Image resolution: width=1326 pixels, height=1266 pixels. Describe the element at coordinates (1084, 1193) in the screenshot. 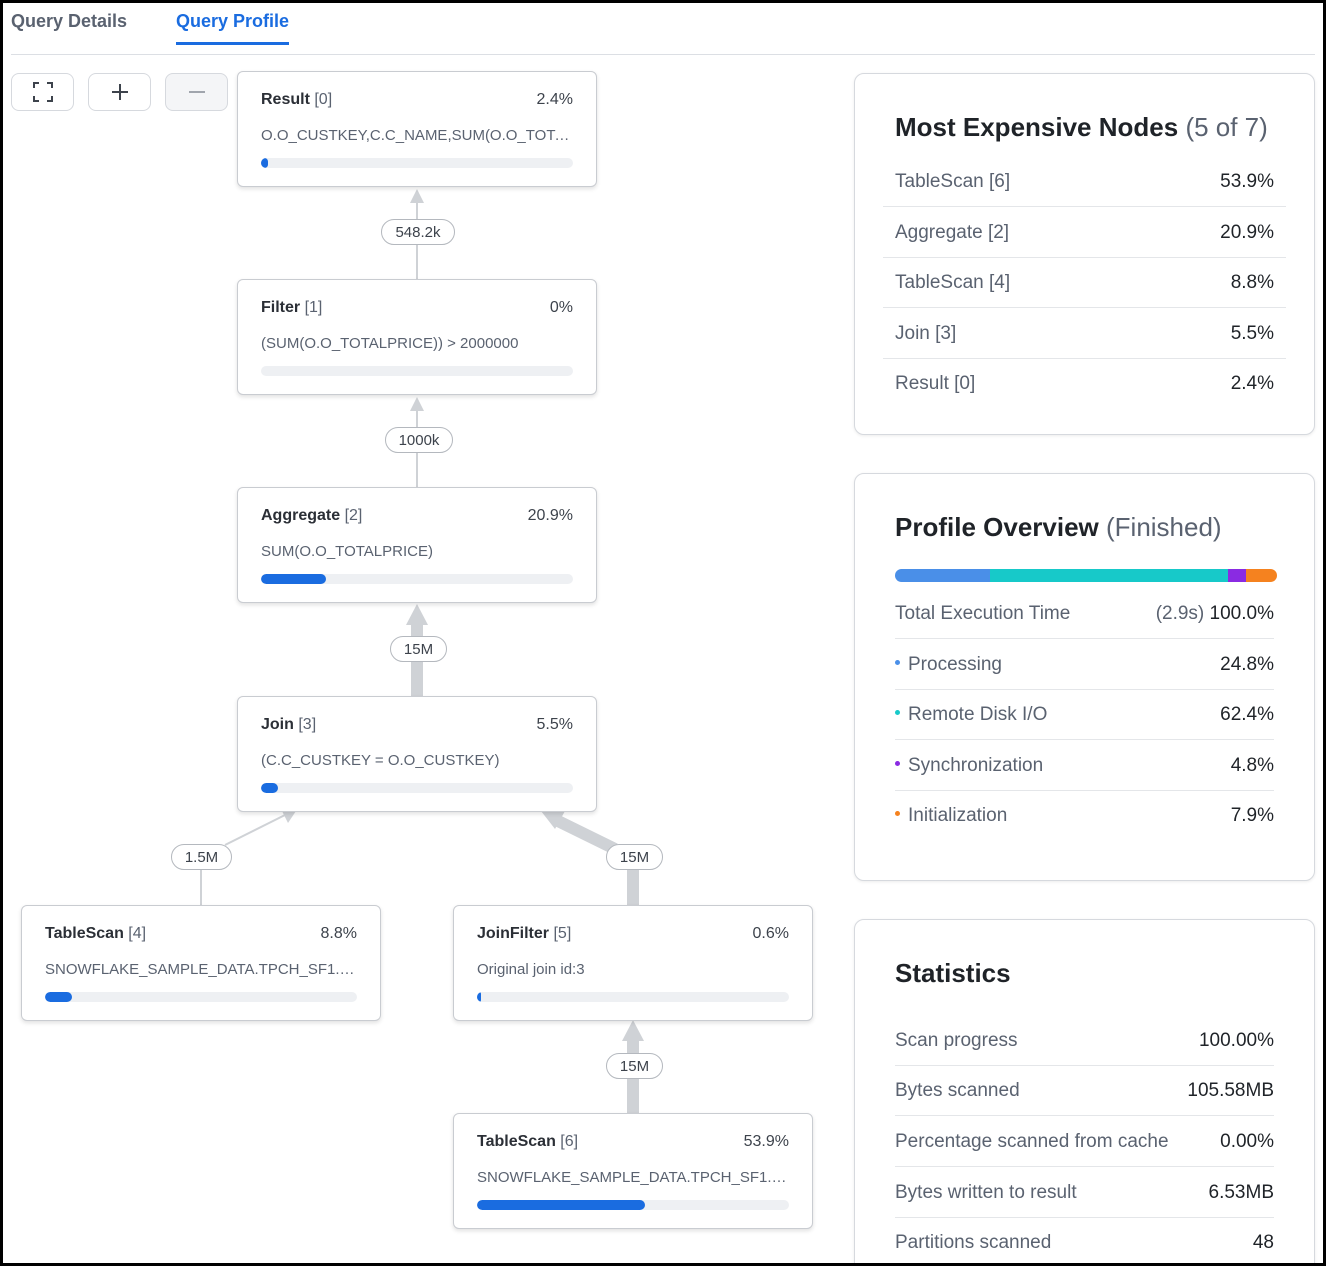

I see `statistics-row: Bytes written to result 6.53MB` at that location.